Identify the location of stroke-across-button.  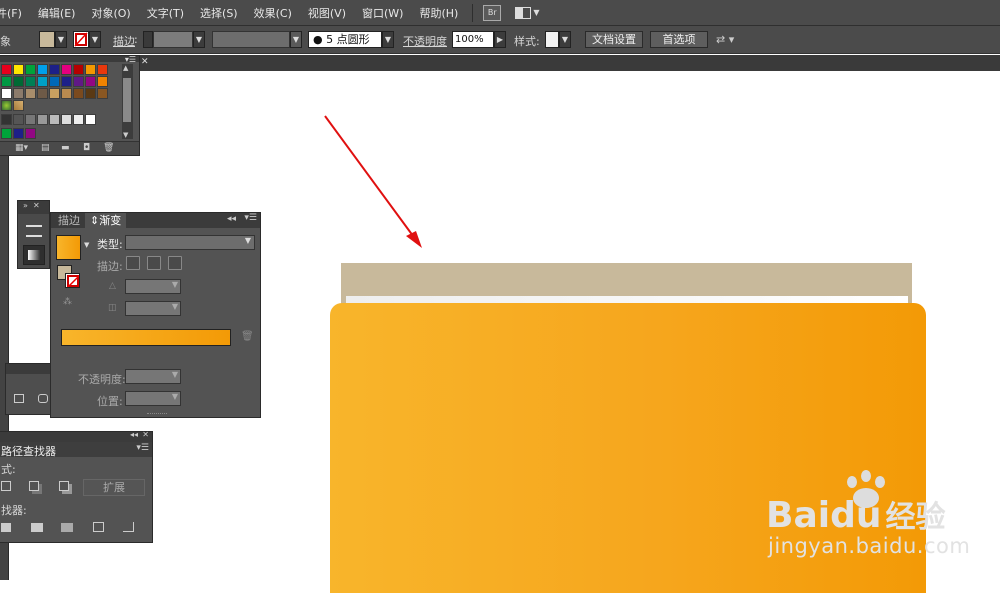
(175, 263).